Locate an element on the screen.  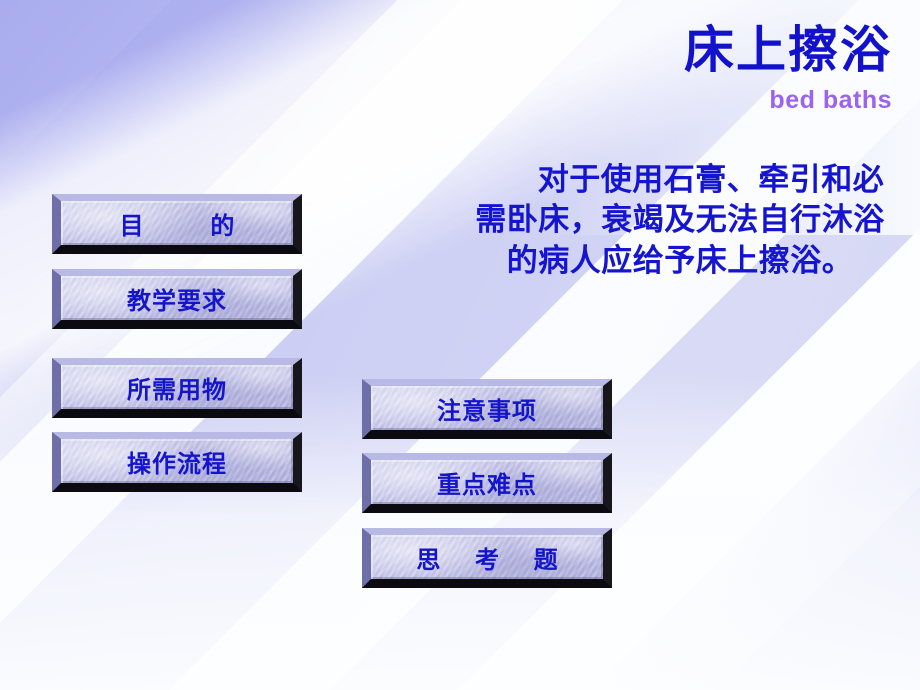
nav-button-teaching-requirements-label: 教学要求 is located at coordinates (177, 301).